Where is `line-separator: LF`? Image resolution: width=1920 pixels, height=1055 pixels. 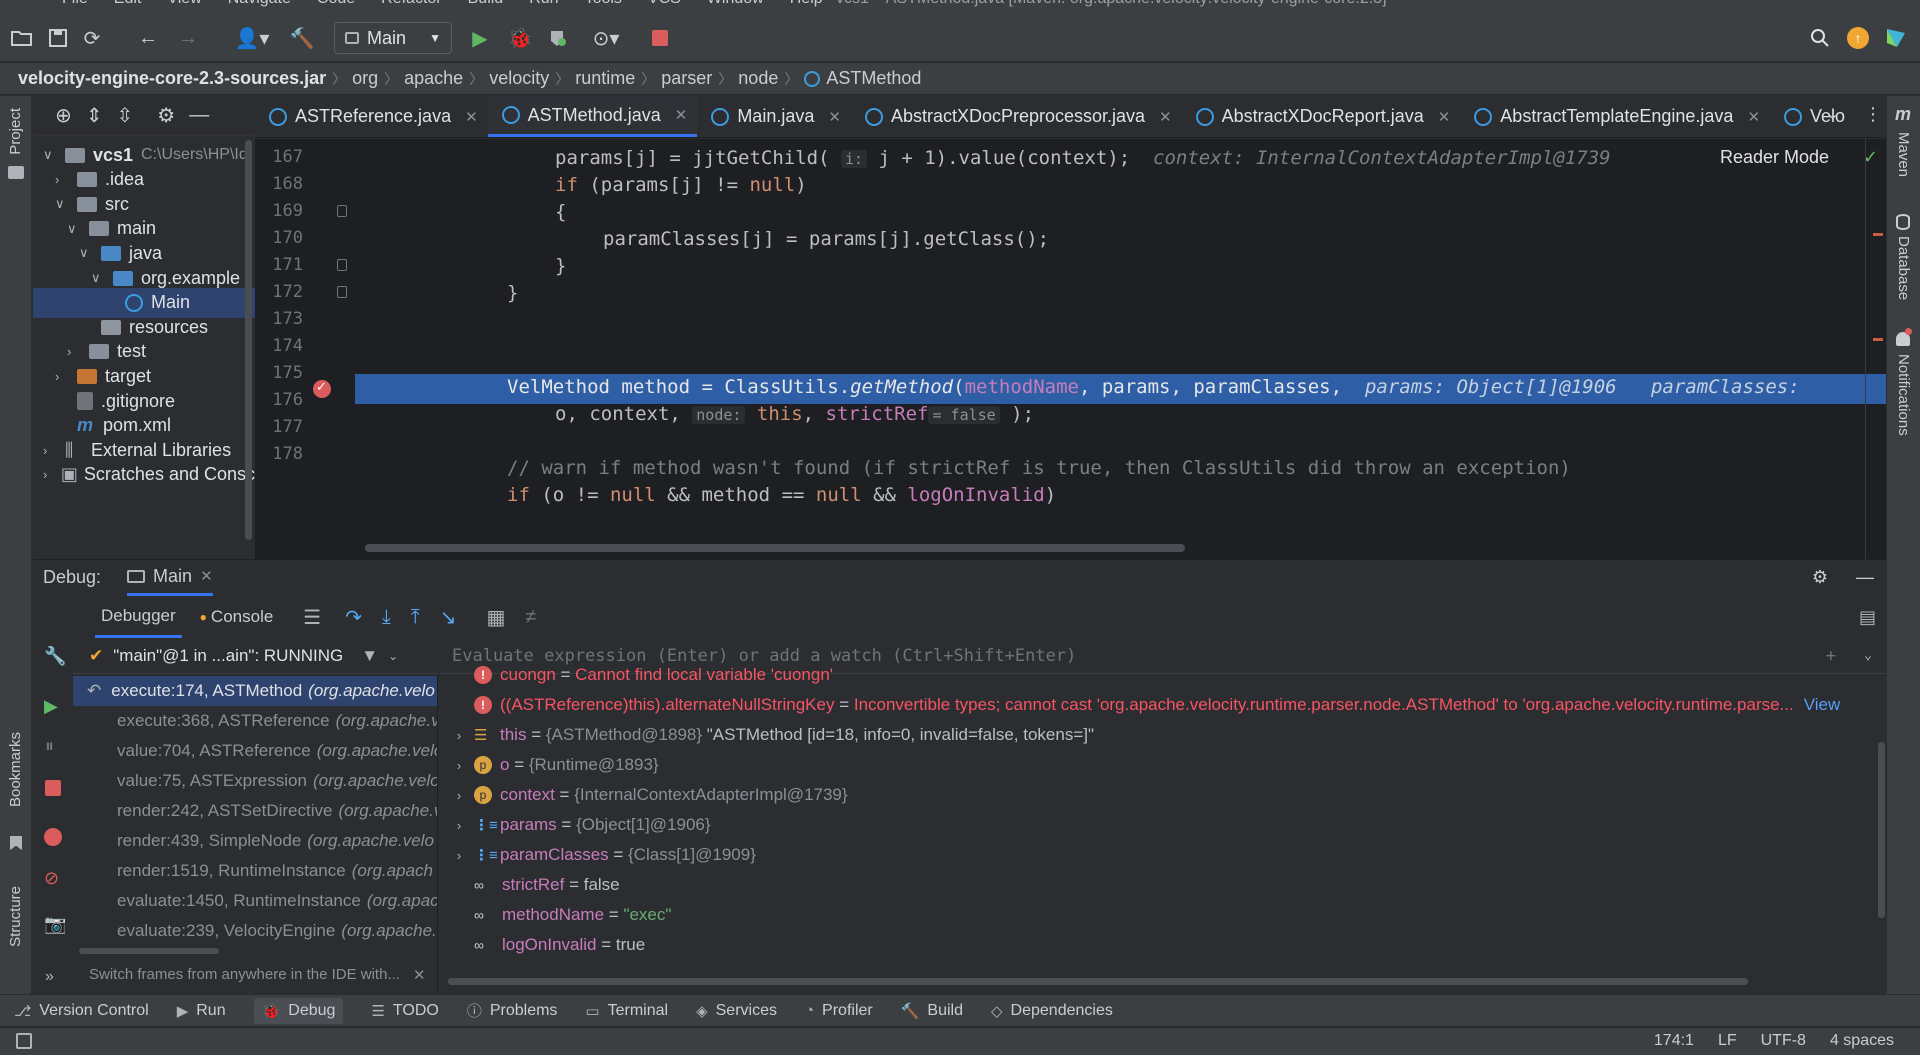 line-separator: LF is located at coordinates (1727, 1041).